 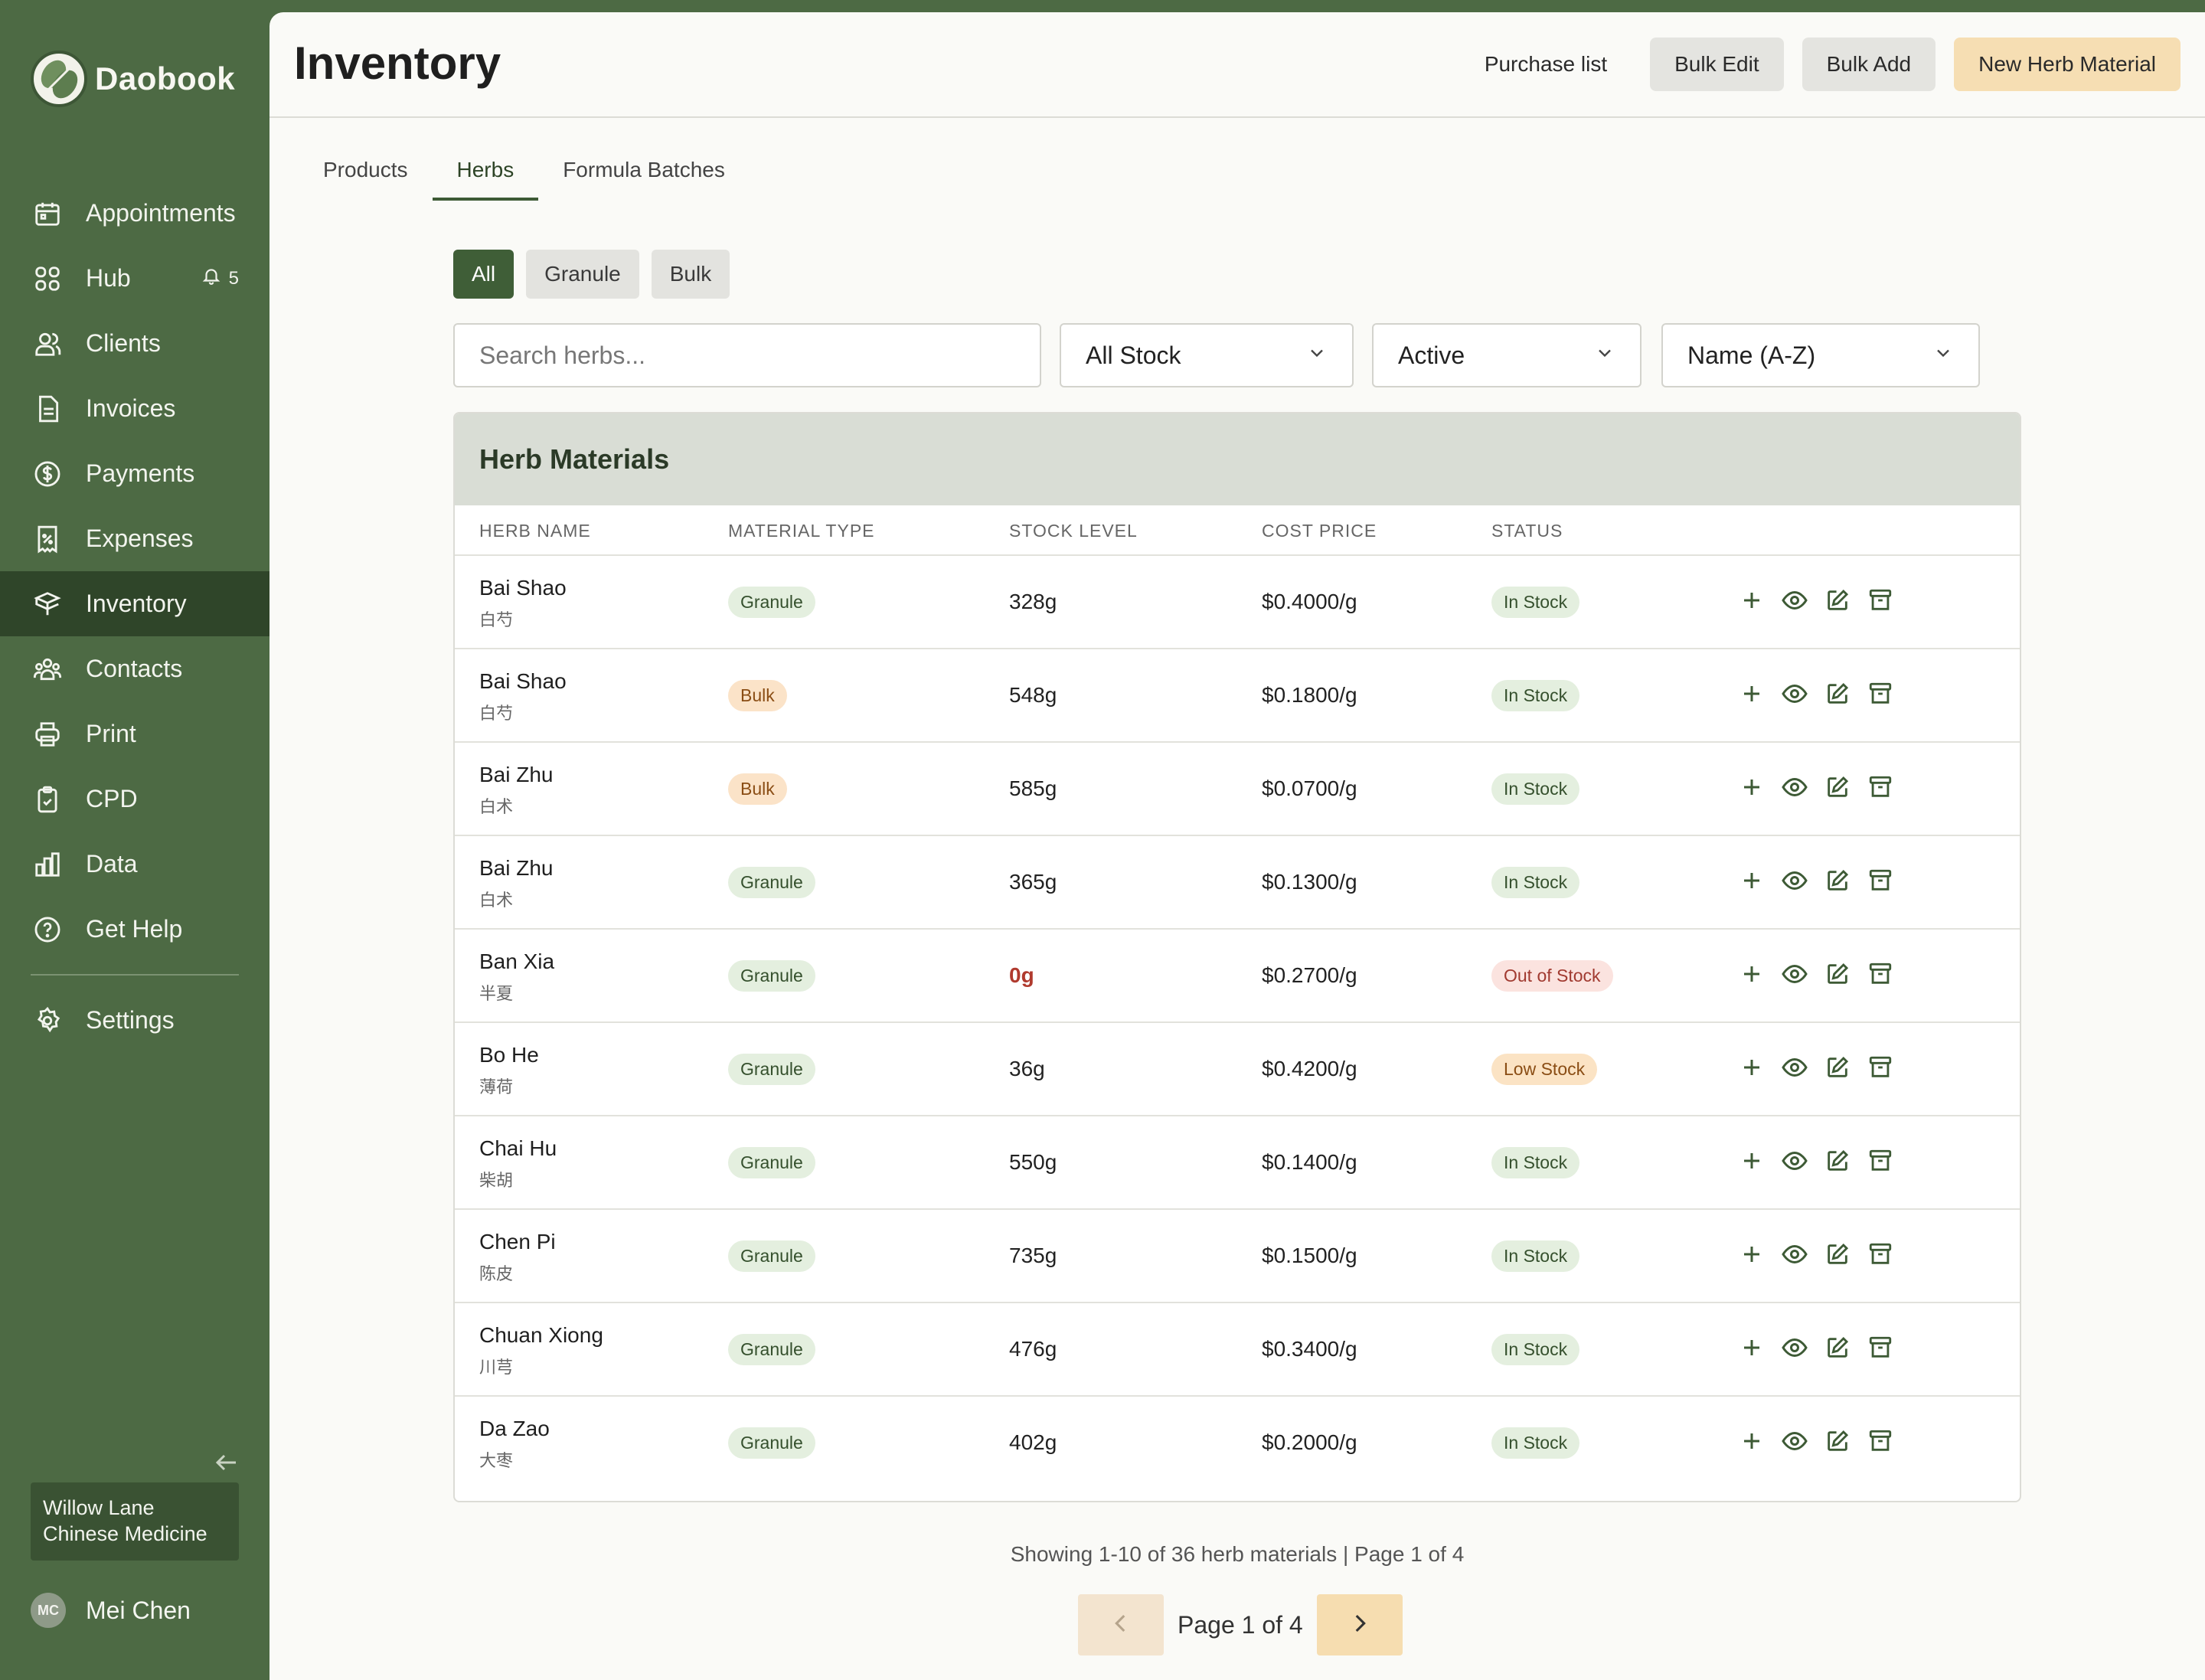 I want to click on sidebar-item-appointments: Appointments, so click(x=135, y=213).